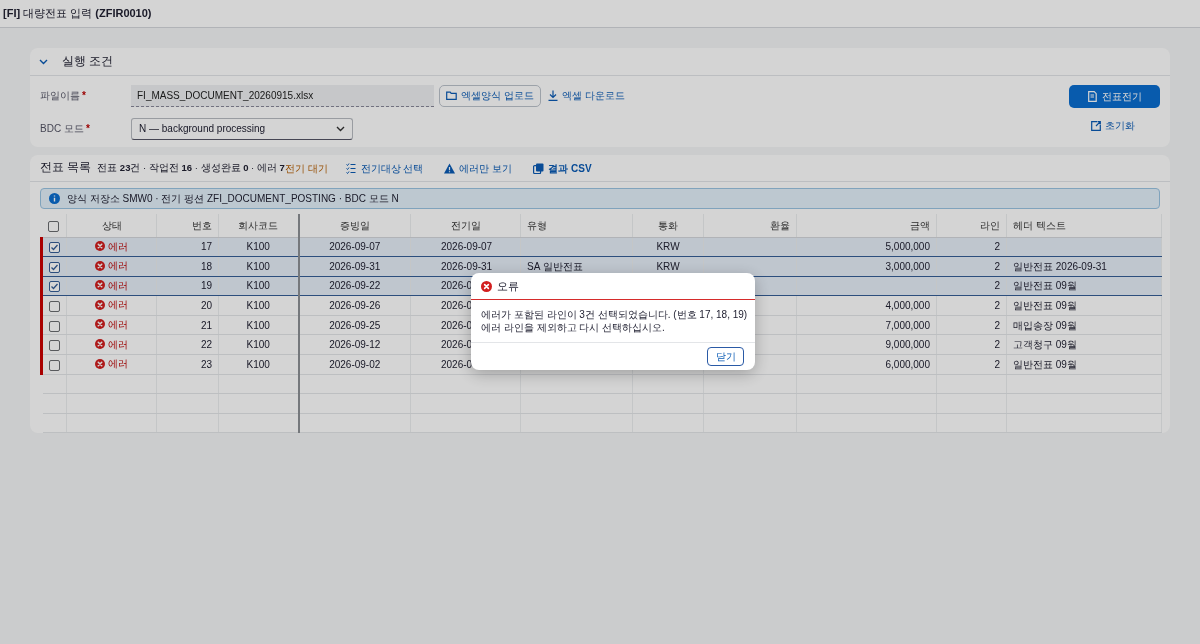  I want to click on table-cell: 매입송장 09월, so click(1045, 325).